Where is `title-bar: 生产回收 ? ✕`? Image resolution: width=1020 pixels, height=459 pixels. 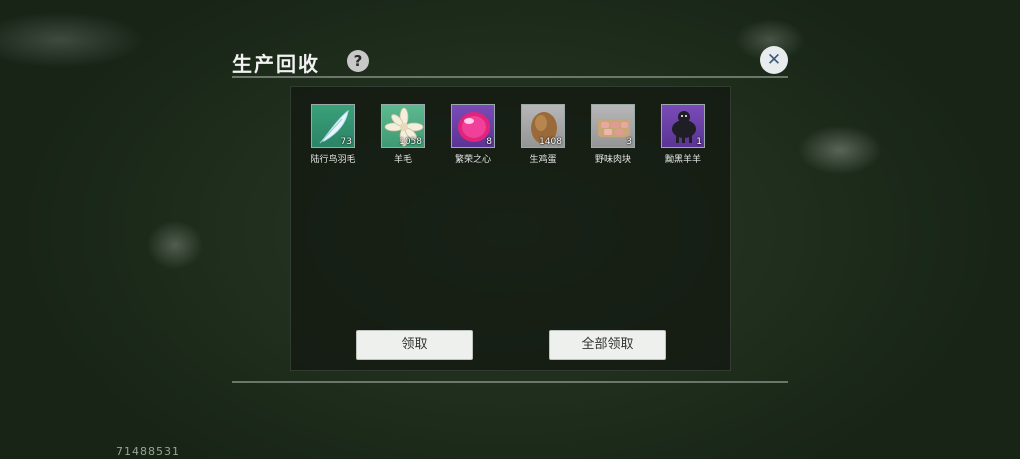
title-bar: 生产回收 ? ✕ is located at coordinates (510, 61).